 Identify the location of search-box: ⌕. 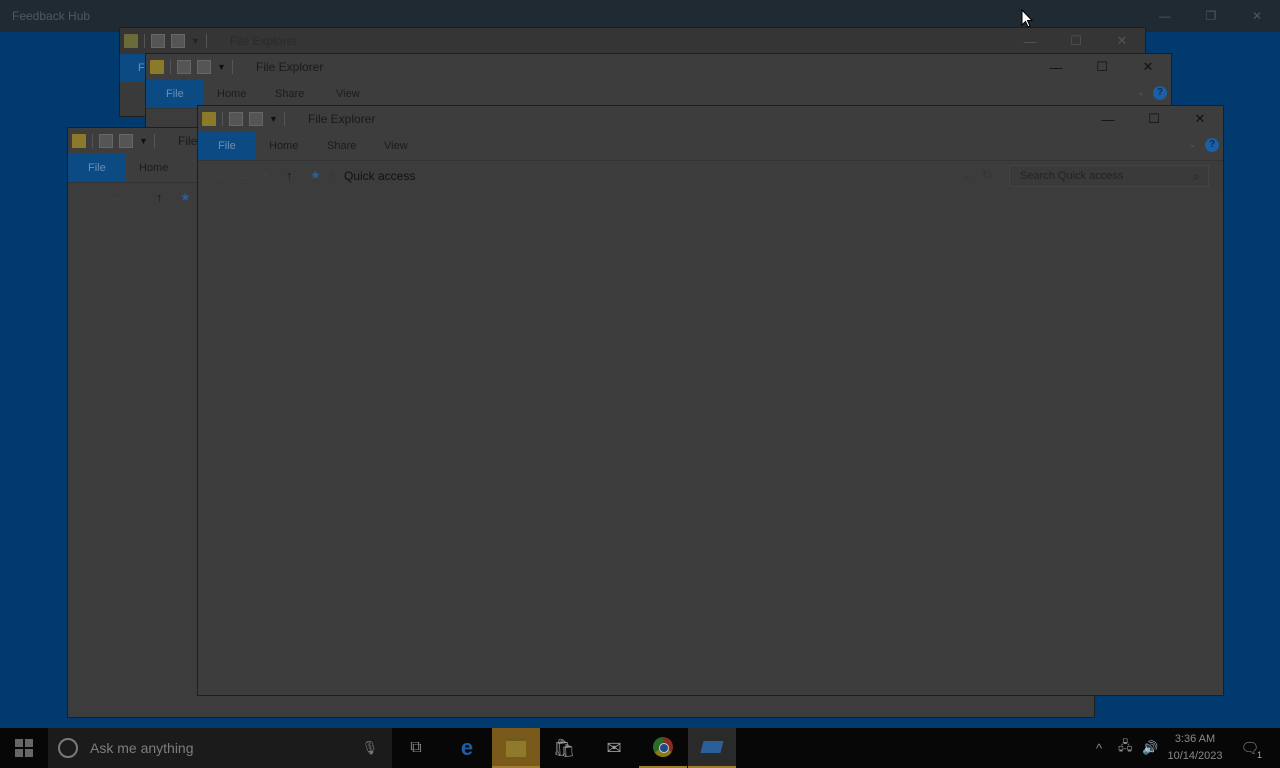
(1109, 176).